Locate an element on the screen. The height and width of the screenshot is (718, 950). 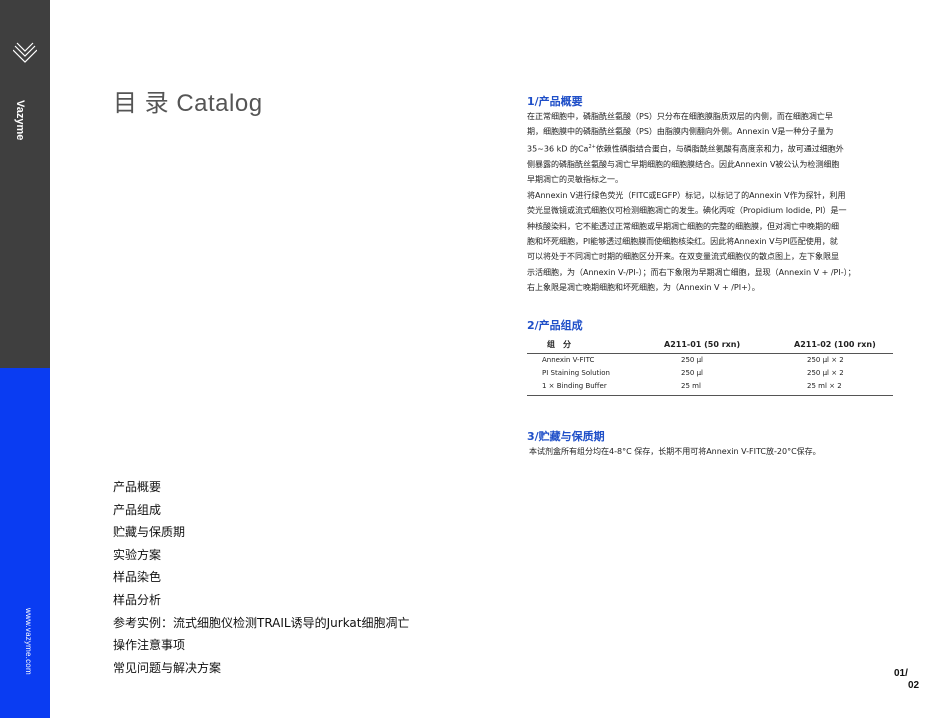
catalog-title: 目 录 Catalog is located at coordinates (188, 103).